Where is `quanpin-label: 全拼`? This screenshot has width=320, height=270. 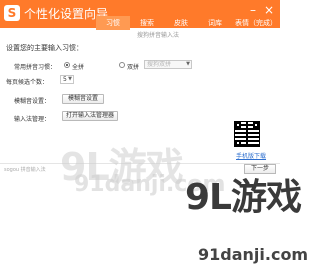 quanpin-label: 全拼 is located at coordinates (78, 66).